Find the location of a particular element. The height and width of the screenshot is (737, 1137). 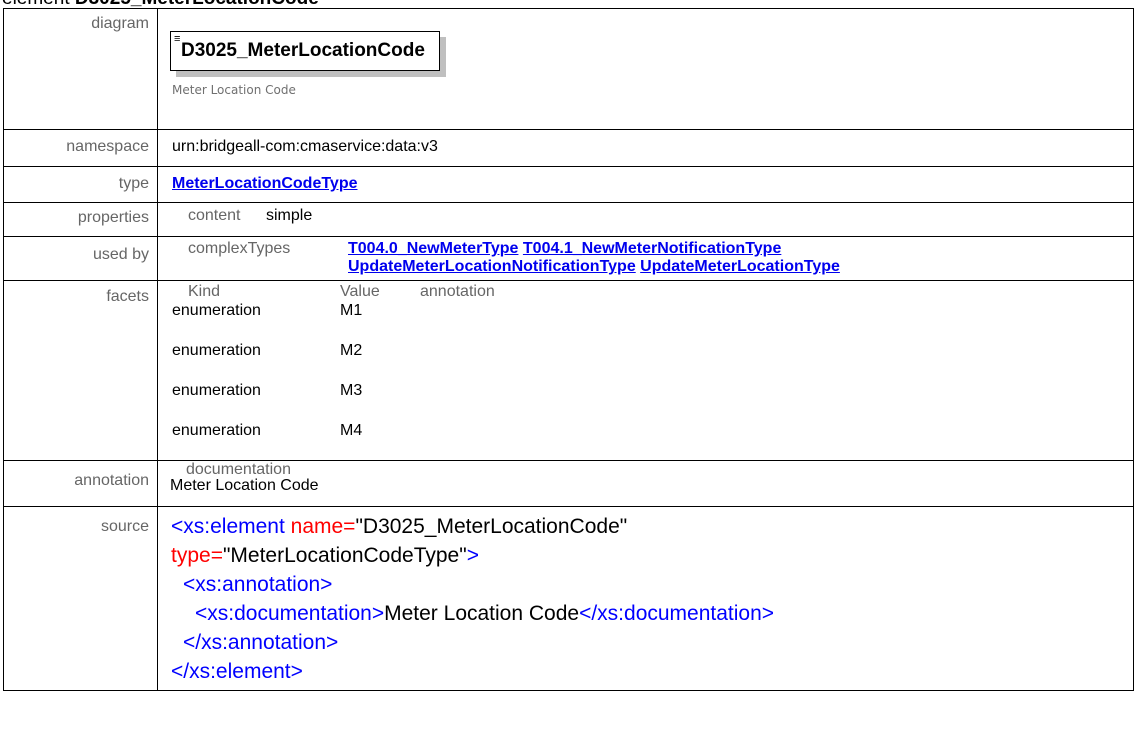

used-by-link: UpdateMeterLocationNotificationType is located at coordinates (492, 266).